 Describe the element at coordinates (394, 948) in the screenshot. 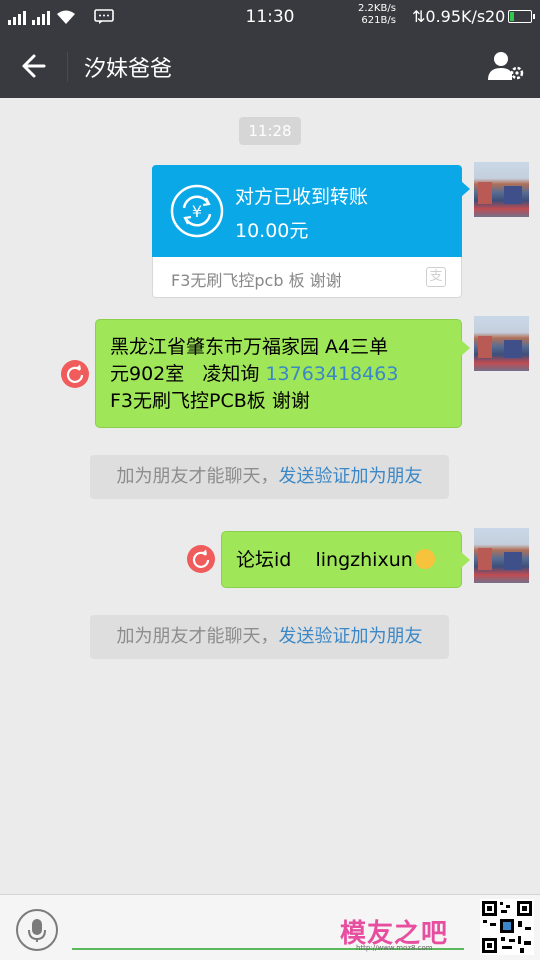

I see `watermark-url: http://www.moz8.com` at that location.